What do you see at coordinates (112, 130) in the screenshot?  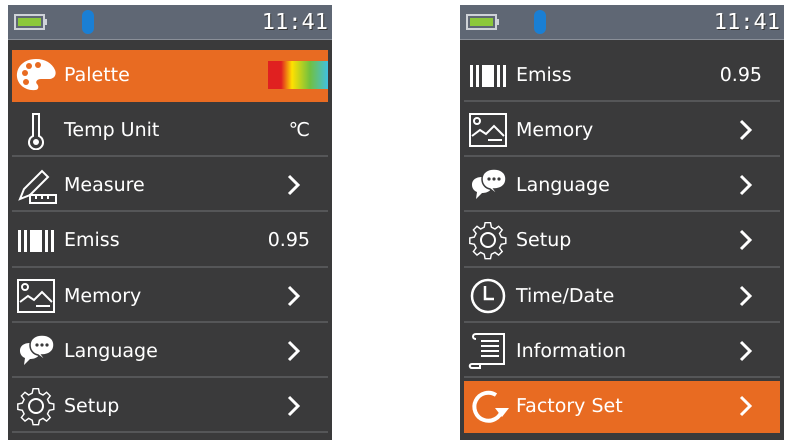 I see `menu-label: Temp Unit` at bounding box center [112, 130].